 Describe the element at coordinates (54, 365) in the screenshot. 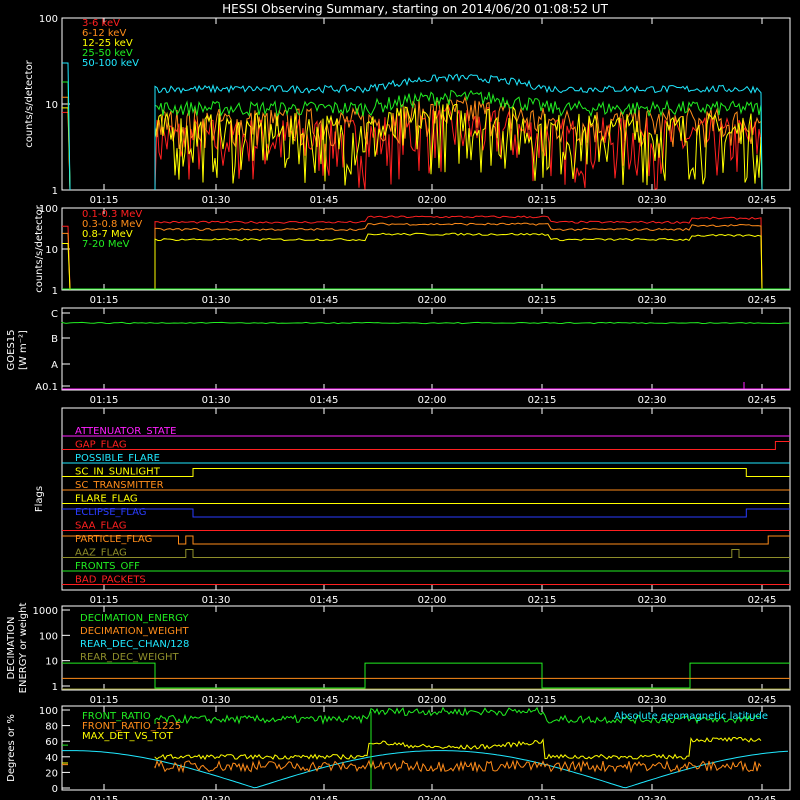

I see `y-tick-label: A` at that location.